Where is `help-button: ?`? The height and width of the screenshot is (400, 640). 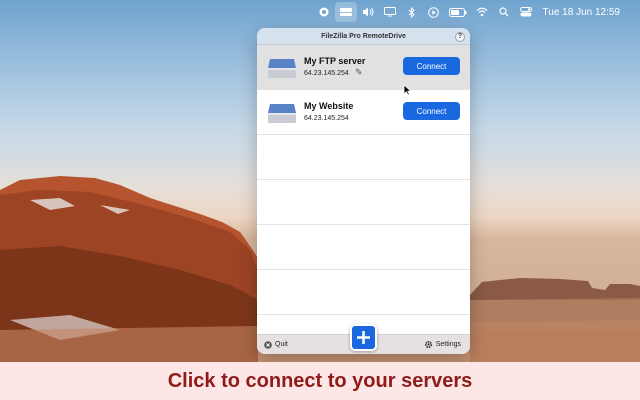
help-button: ? is located at coordinates (460, 37).